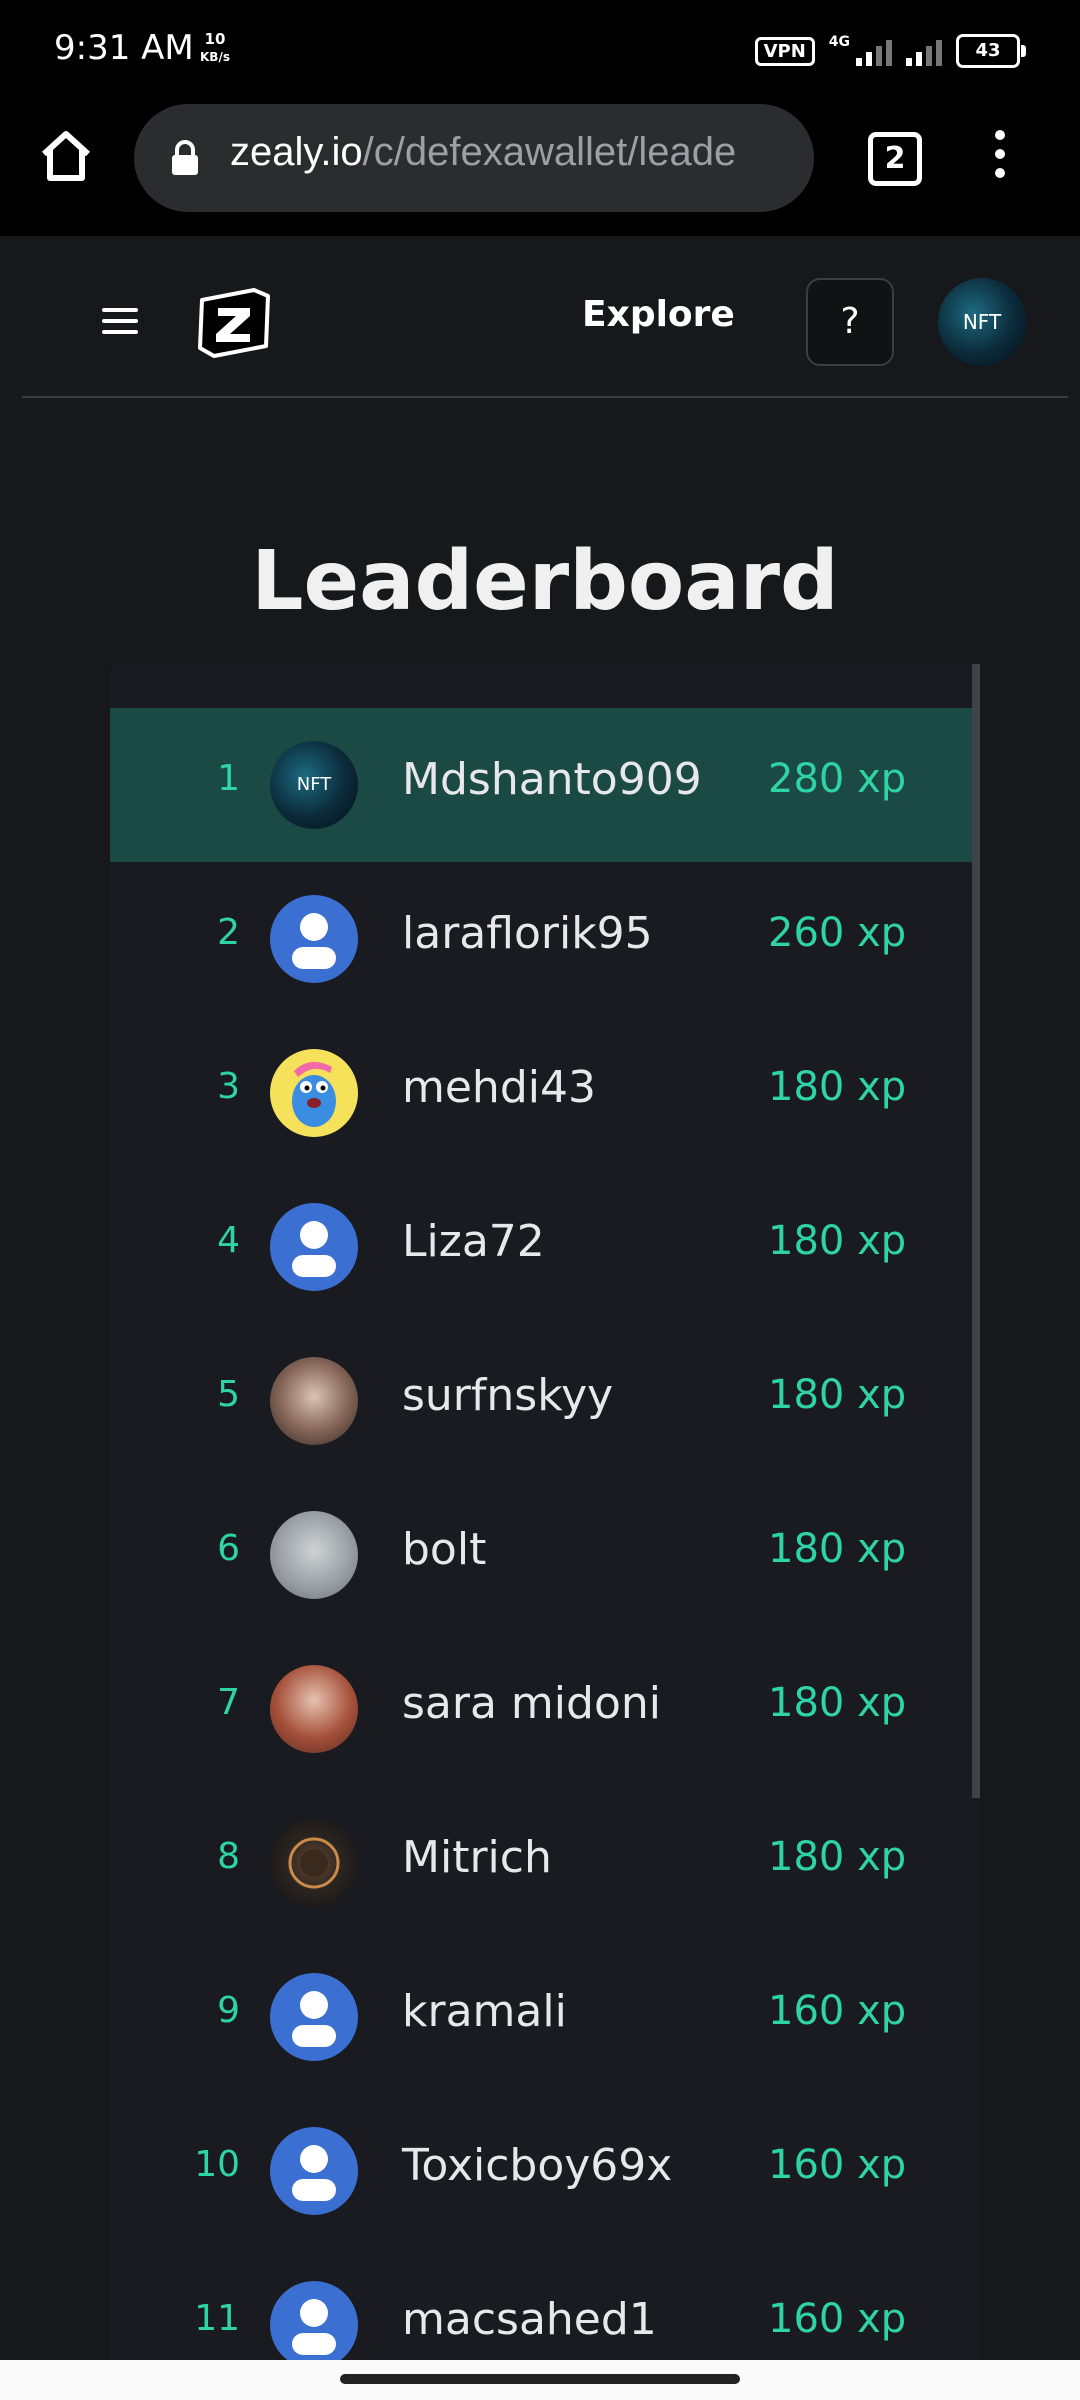  I want to click on lock-icon, so click(185, 157).